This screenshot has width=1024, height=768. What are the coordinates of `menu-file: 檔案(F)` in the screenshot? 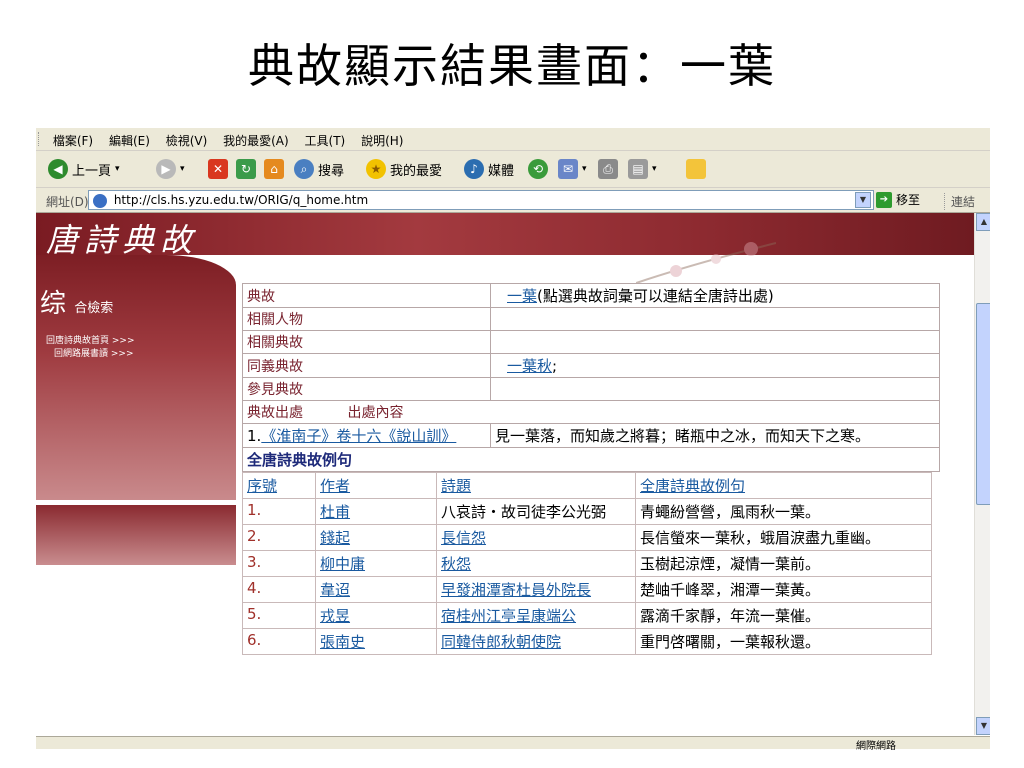 It's located at (73, 138).